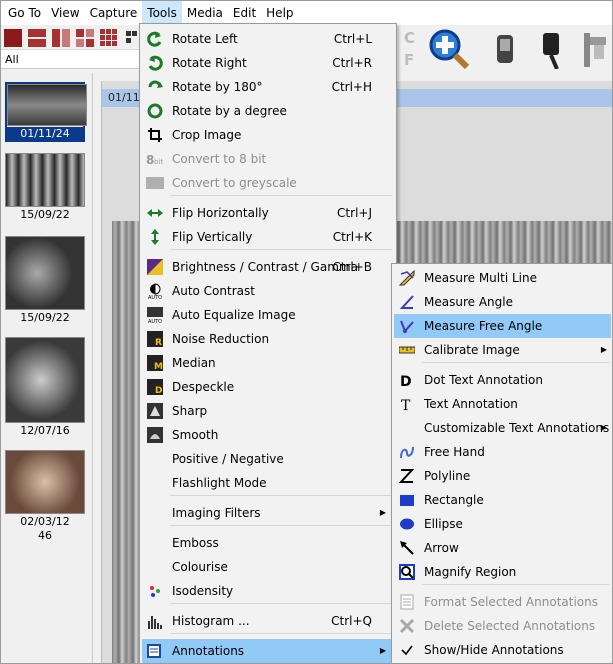  I want to click on tools-menu-item: Flip Horizontally Ctrl+J, so click(268, 213).